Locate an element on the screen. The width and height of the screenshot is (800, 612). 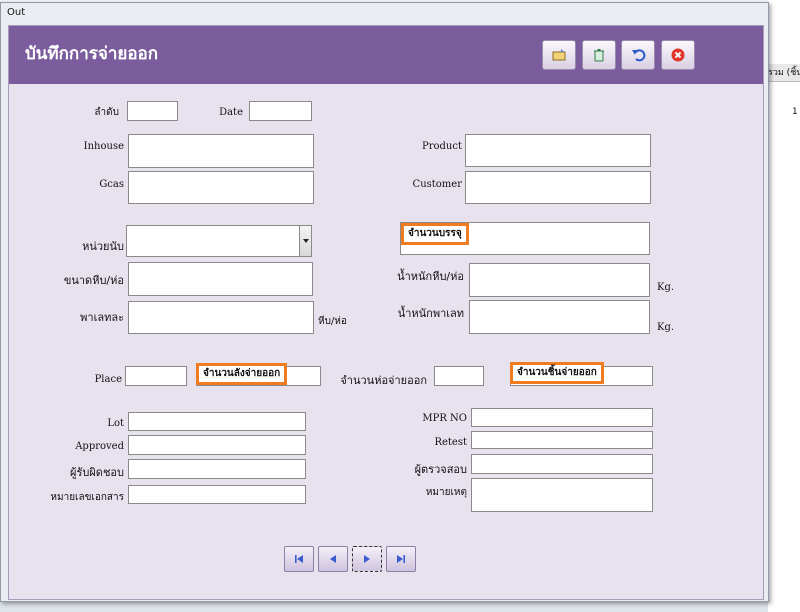
inspector-input is located at coordinates (562, 464).